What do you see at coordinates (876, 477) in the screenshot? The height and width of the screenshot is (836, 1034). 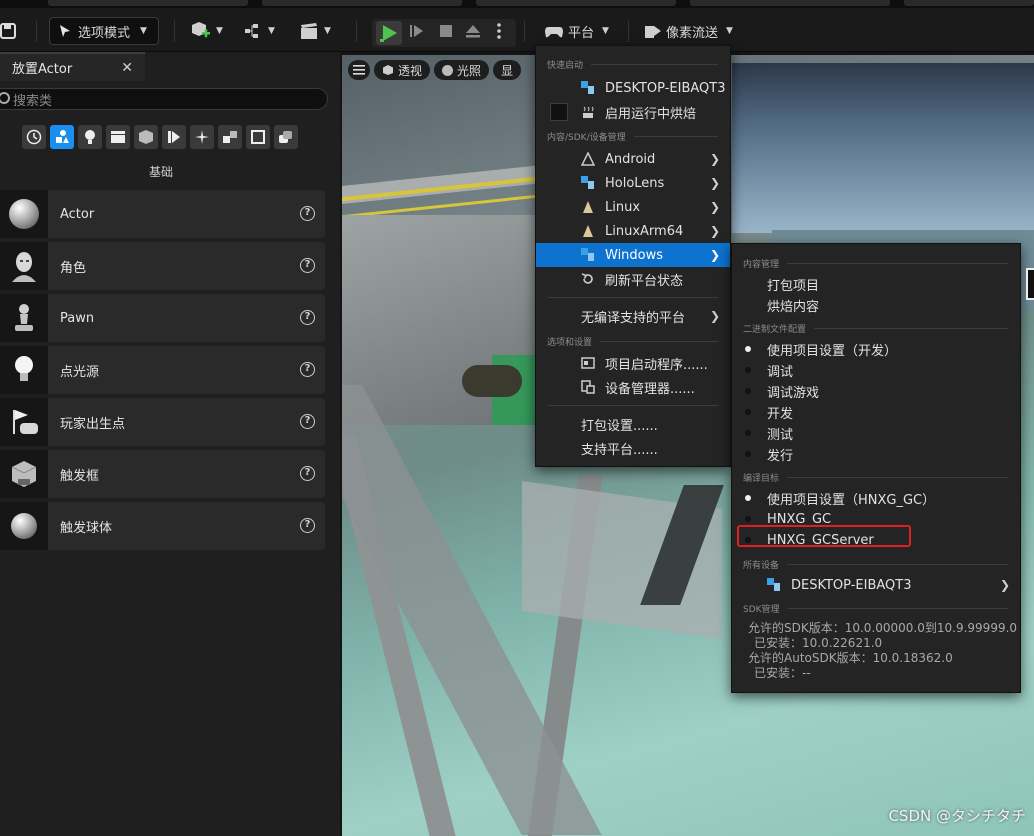 I see `section-build-target: 编译目标` at bounding box center [876, 477].